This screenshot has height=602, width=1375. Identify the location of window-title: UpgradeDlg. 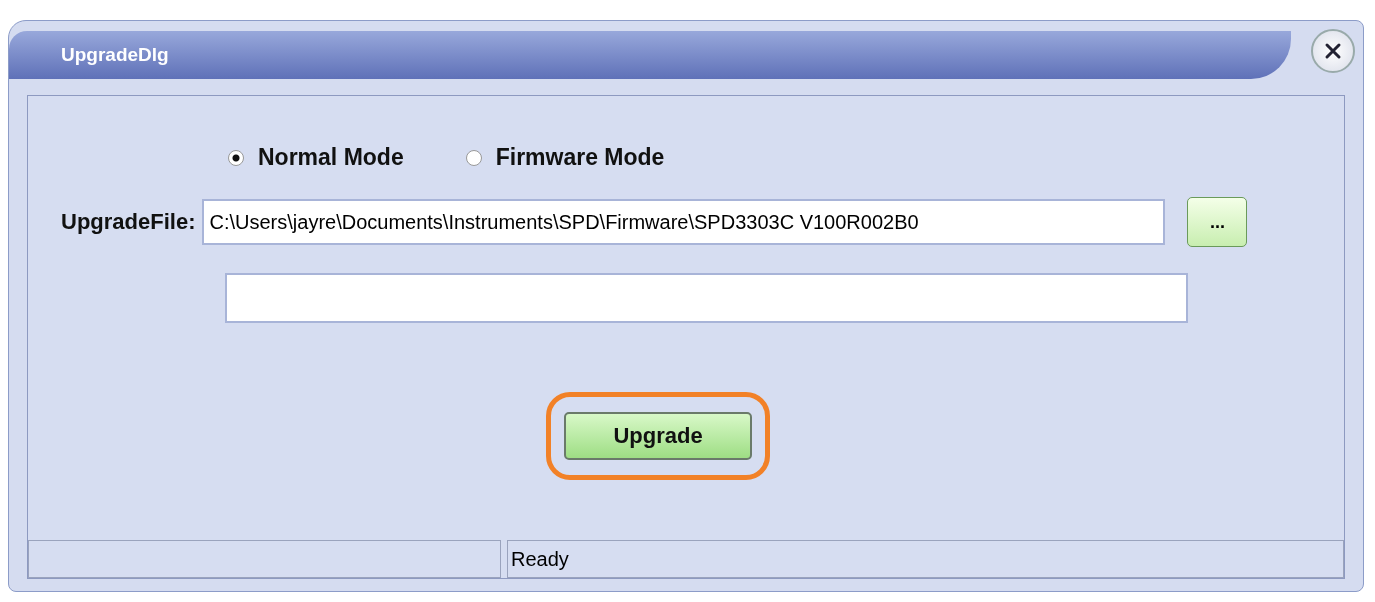
(115, 55).